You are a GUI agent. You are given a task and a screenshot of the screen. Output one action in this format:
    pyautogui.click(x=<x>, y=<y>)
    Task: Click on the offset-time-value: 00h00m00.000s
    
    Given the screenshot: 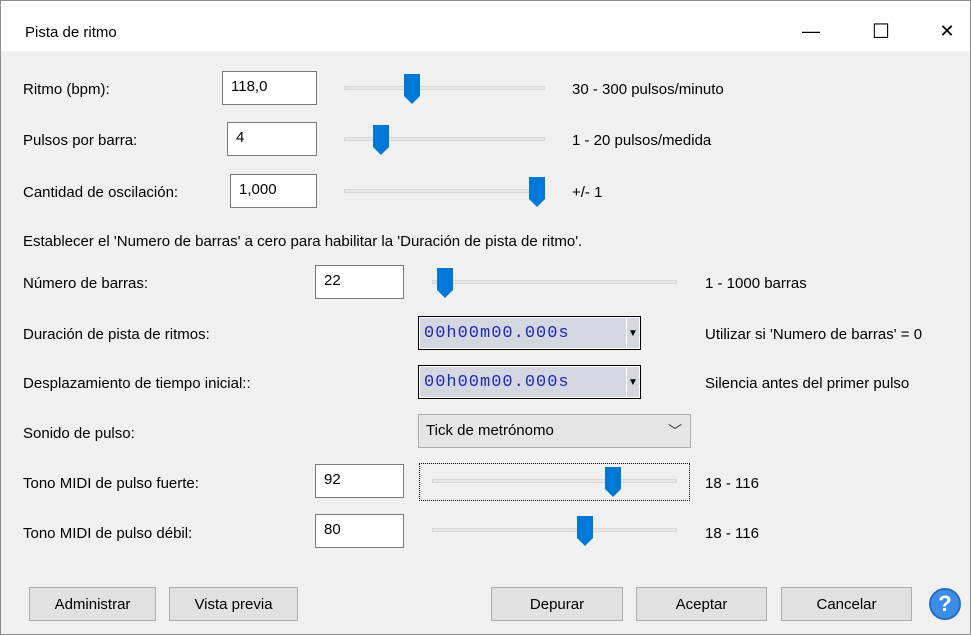 What is the action you would take?
    pyautogui.click(x=523, y=382)
    